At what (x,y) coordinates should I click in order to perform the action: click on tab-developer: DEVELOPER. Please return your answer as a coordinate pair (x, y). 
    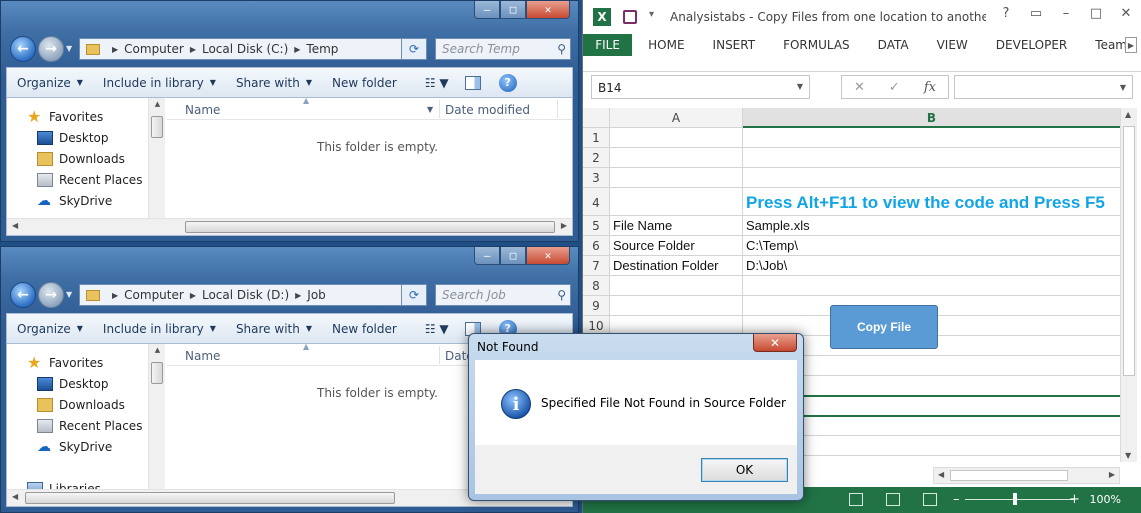
    Looking at the image, I should click on (1031, 45).